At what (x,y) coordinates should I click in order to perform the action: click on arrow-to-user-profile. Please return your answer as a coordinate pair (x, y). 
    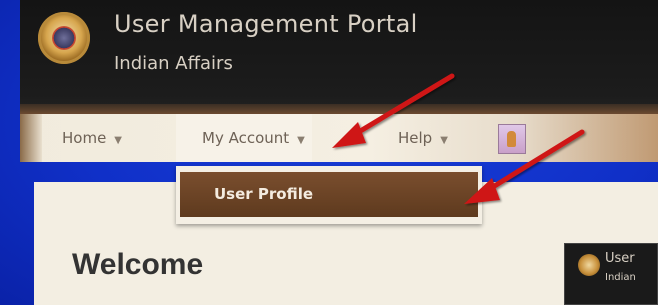
    Looking at the image, I should click on (524, 166).